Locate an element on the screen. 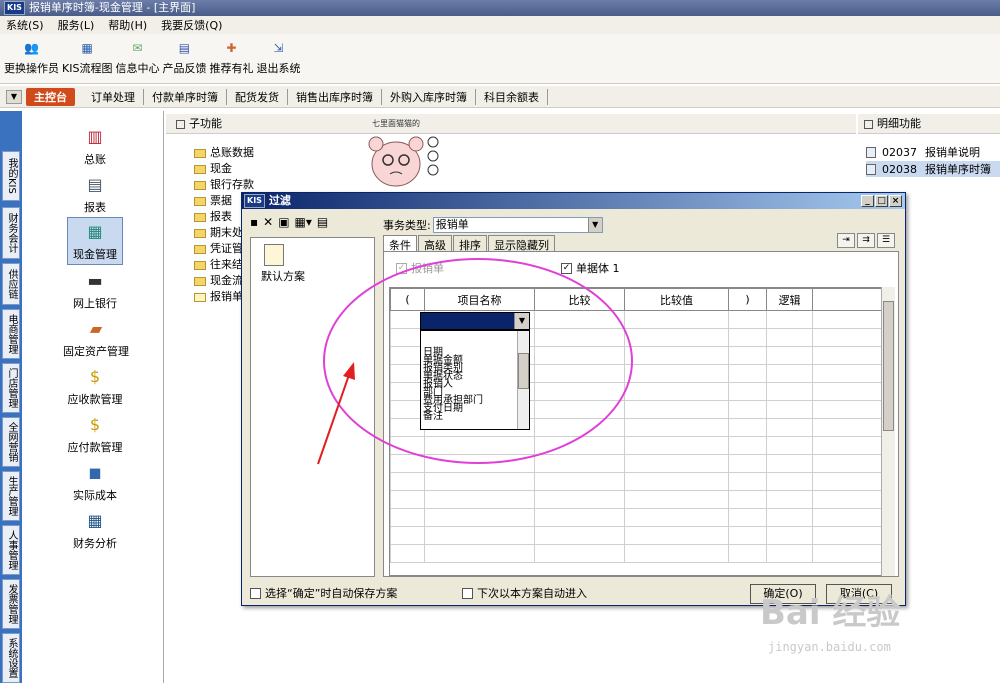 This screenshot has width=1000, height=683. tree-item: 银行存款 is located at coordinates (224, 185).